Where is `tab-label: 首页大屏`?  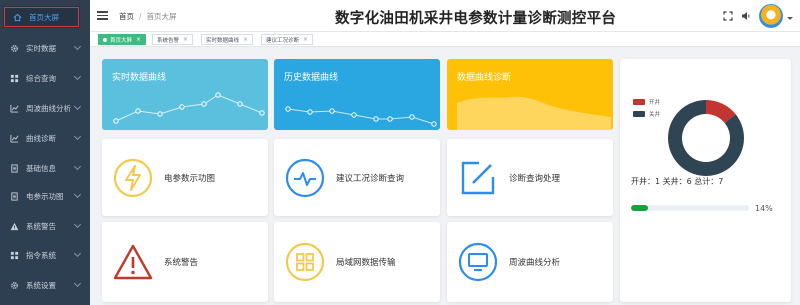
tab-label: 首页大屏 is located at coordinates (121, 40).